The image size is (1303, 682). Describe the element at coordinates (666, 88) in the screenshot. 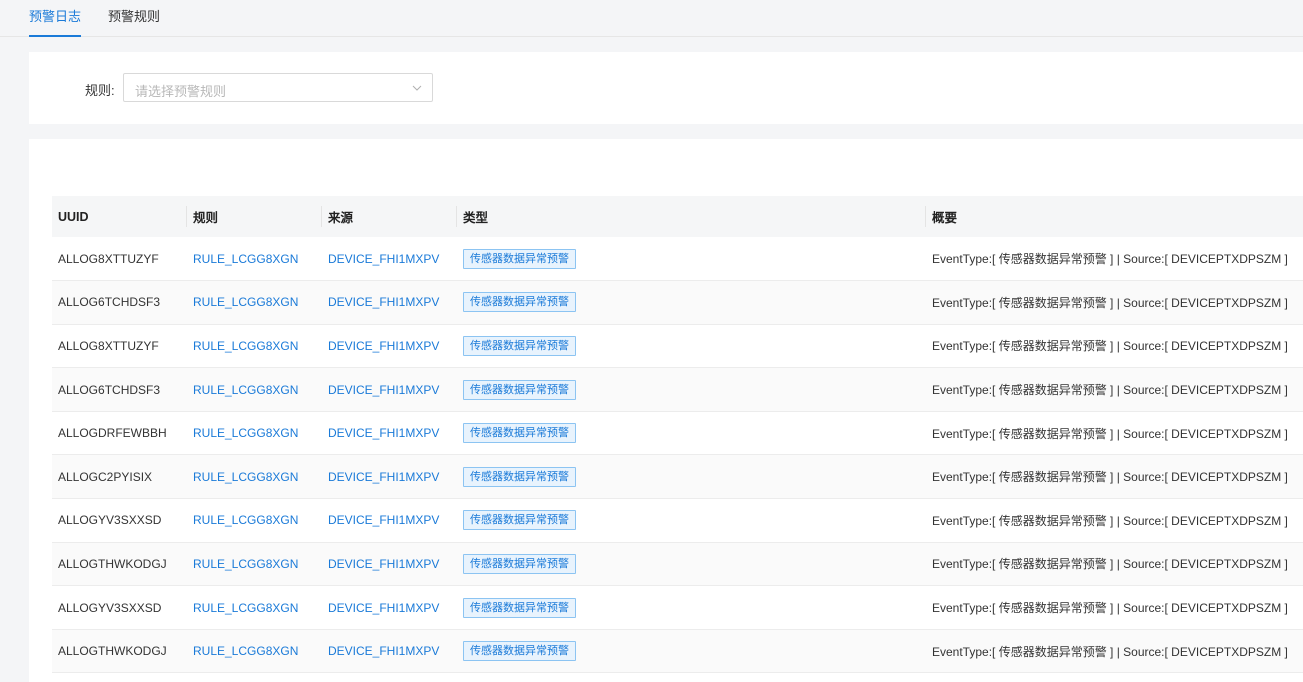

I see `filter-panel: 规则: 请选择预警规则` at that location.